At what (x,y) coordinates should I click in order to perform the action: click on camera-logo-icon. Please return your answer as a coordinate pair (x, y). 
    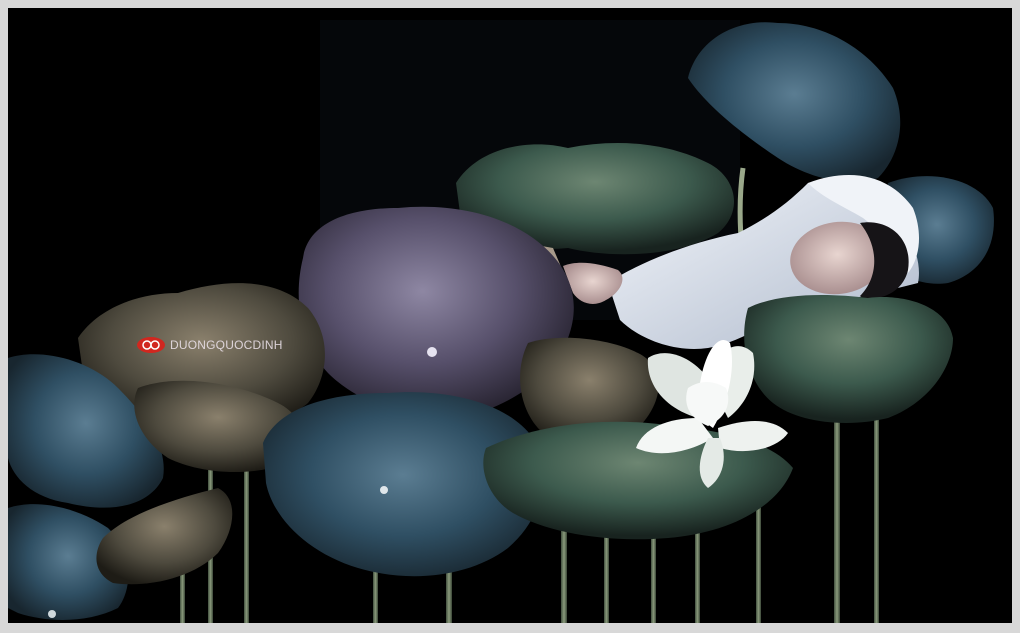
    Looking at the image, I should click on (151, 345).